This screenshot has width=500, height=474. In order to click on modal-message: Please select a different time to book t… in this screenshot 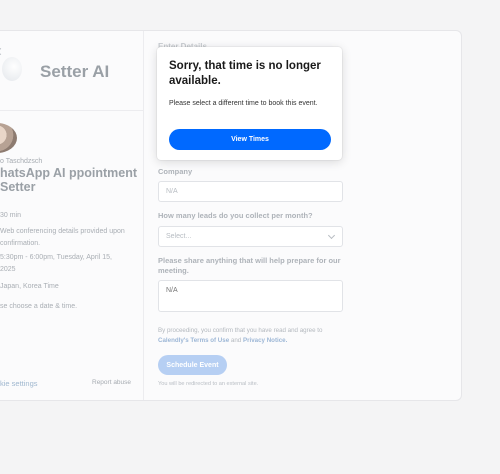, I will do `click(243, 103)`.